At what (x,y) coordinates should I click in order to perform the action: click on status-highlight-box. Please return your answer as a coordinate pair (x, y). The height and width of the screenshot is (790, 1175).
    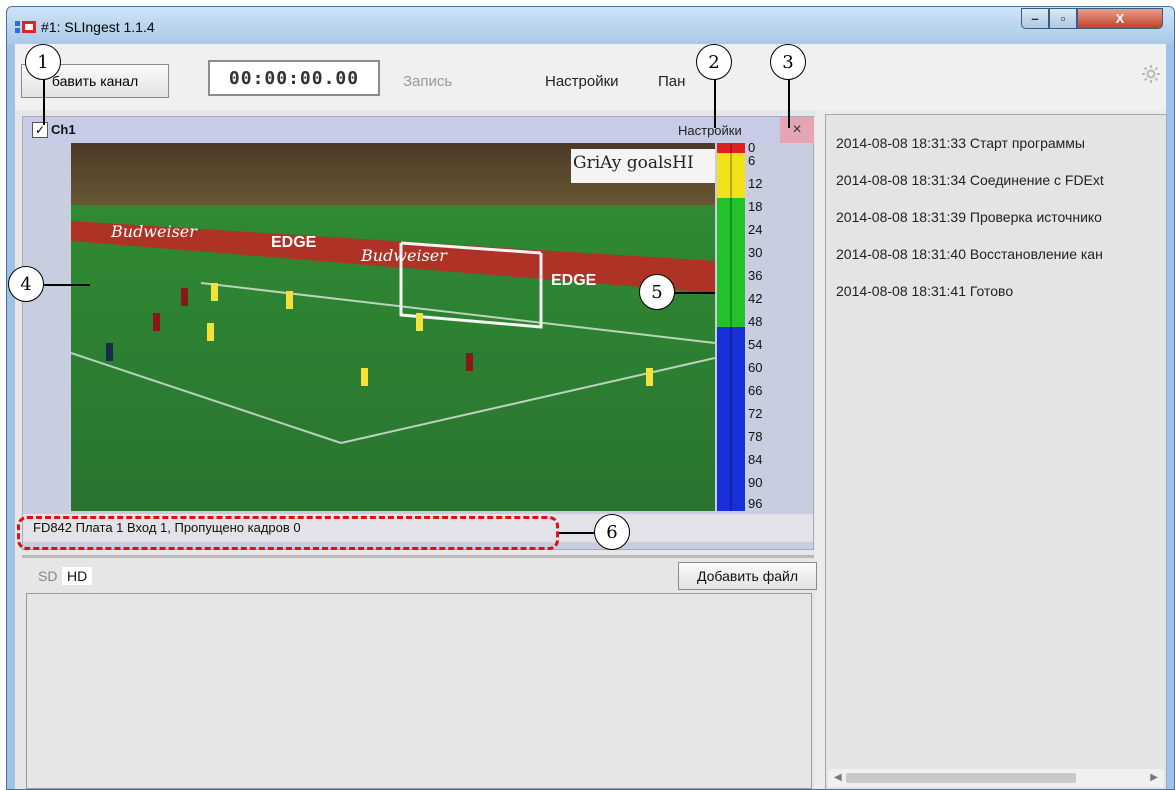
    Looking at the image, I should click on (288, 533).